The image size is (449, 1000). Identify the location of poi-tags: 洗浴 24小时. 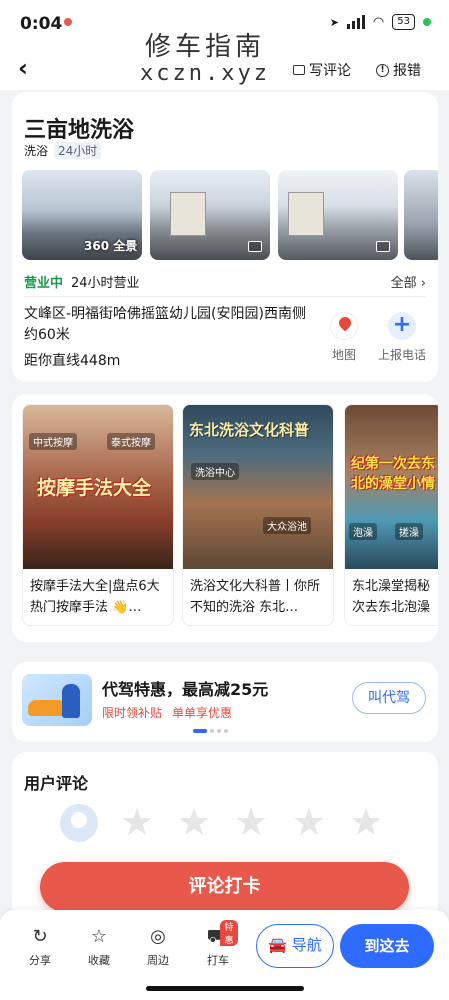
(63, 150).